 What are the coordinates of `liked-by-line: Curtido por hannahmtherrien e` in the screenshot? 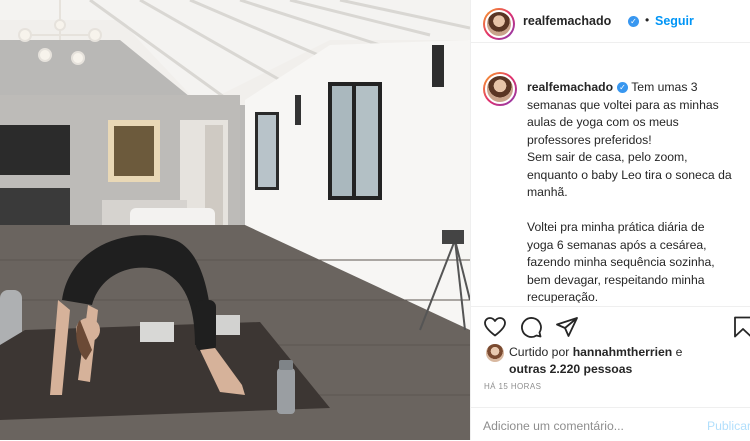 It's located at (595, 352).